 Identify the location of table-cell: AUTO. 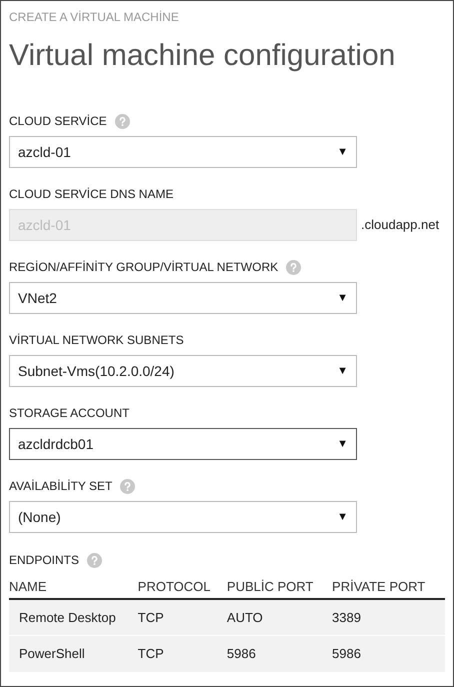
(279, 617).